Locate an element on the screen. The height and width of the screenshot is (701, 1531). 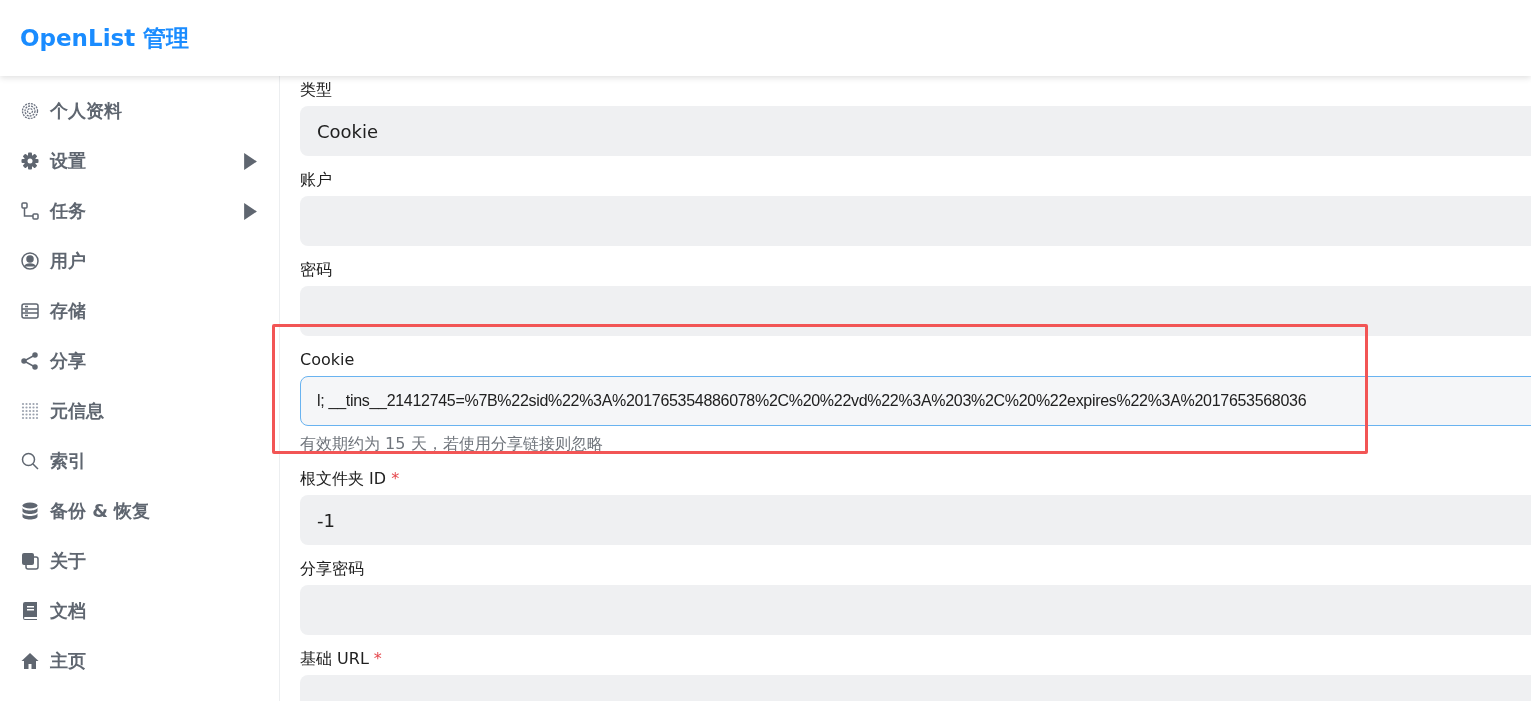
sidebar-item: 索引 is located at coordinates (139, 461).